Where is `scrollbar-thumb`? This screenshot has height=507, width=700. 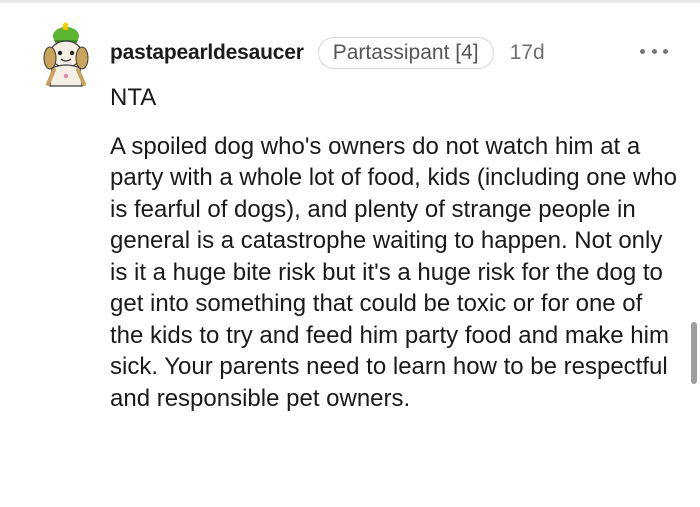 scrollbar-thumb is located at coordinates (694, 353).